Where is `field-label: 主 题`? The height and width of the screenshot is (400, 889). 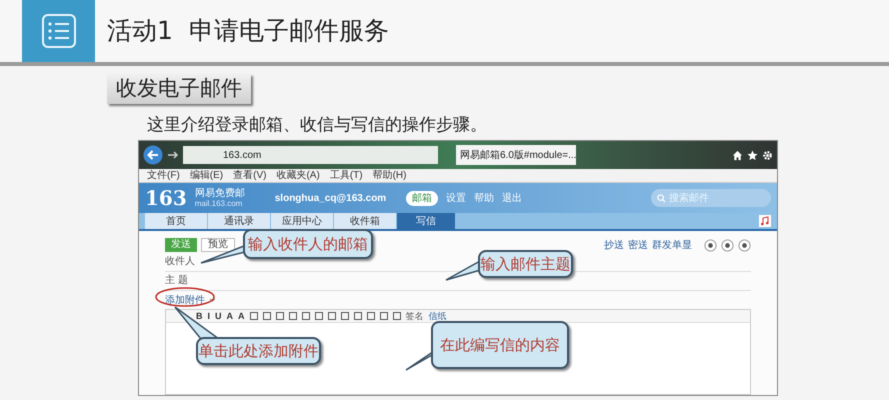
field-label: 主 题 is located at coordinates (176, 281).